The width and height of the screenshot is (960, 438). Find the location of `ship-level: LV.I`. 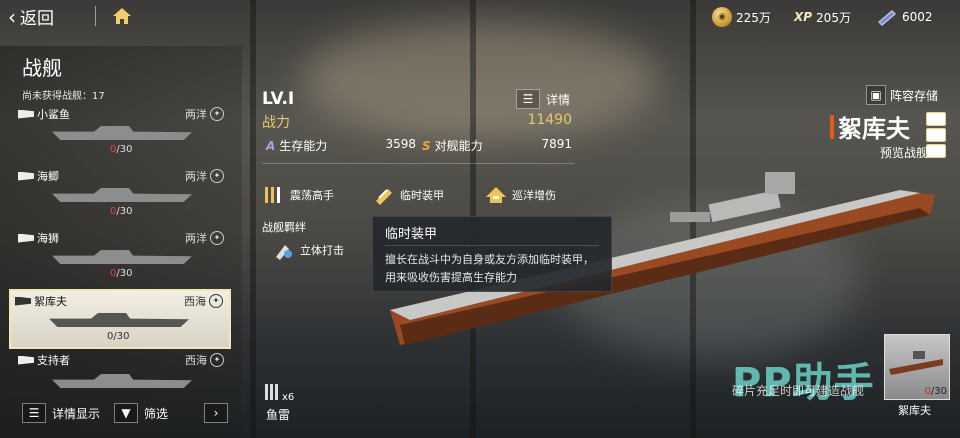

ship-level: LV.I is located at coordinates (278, 99).